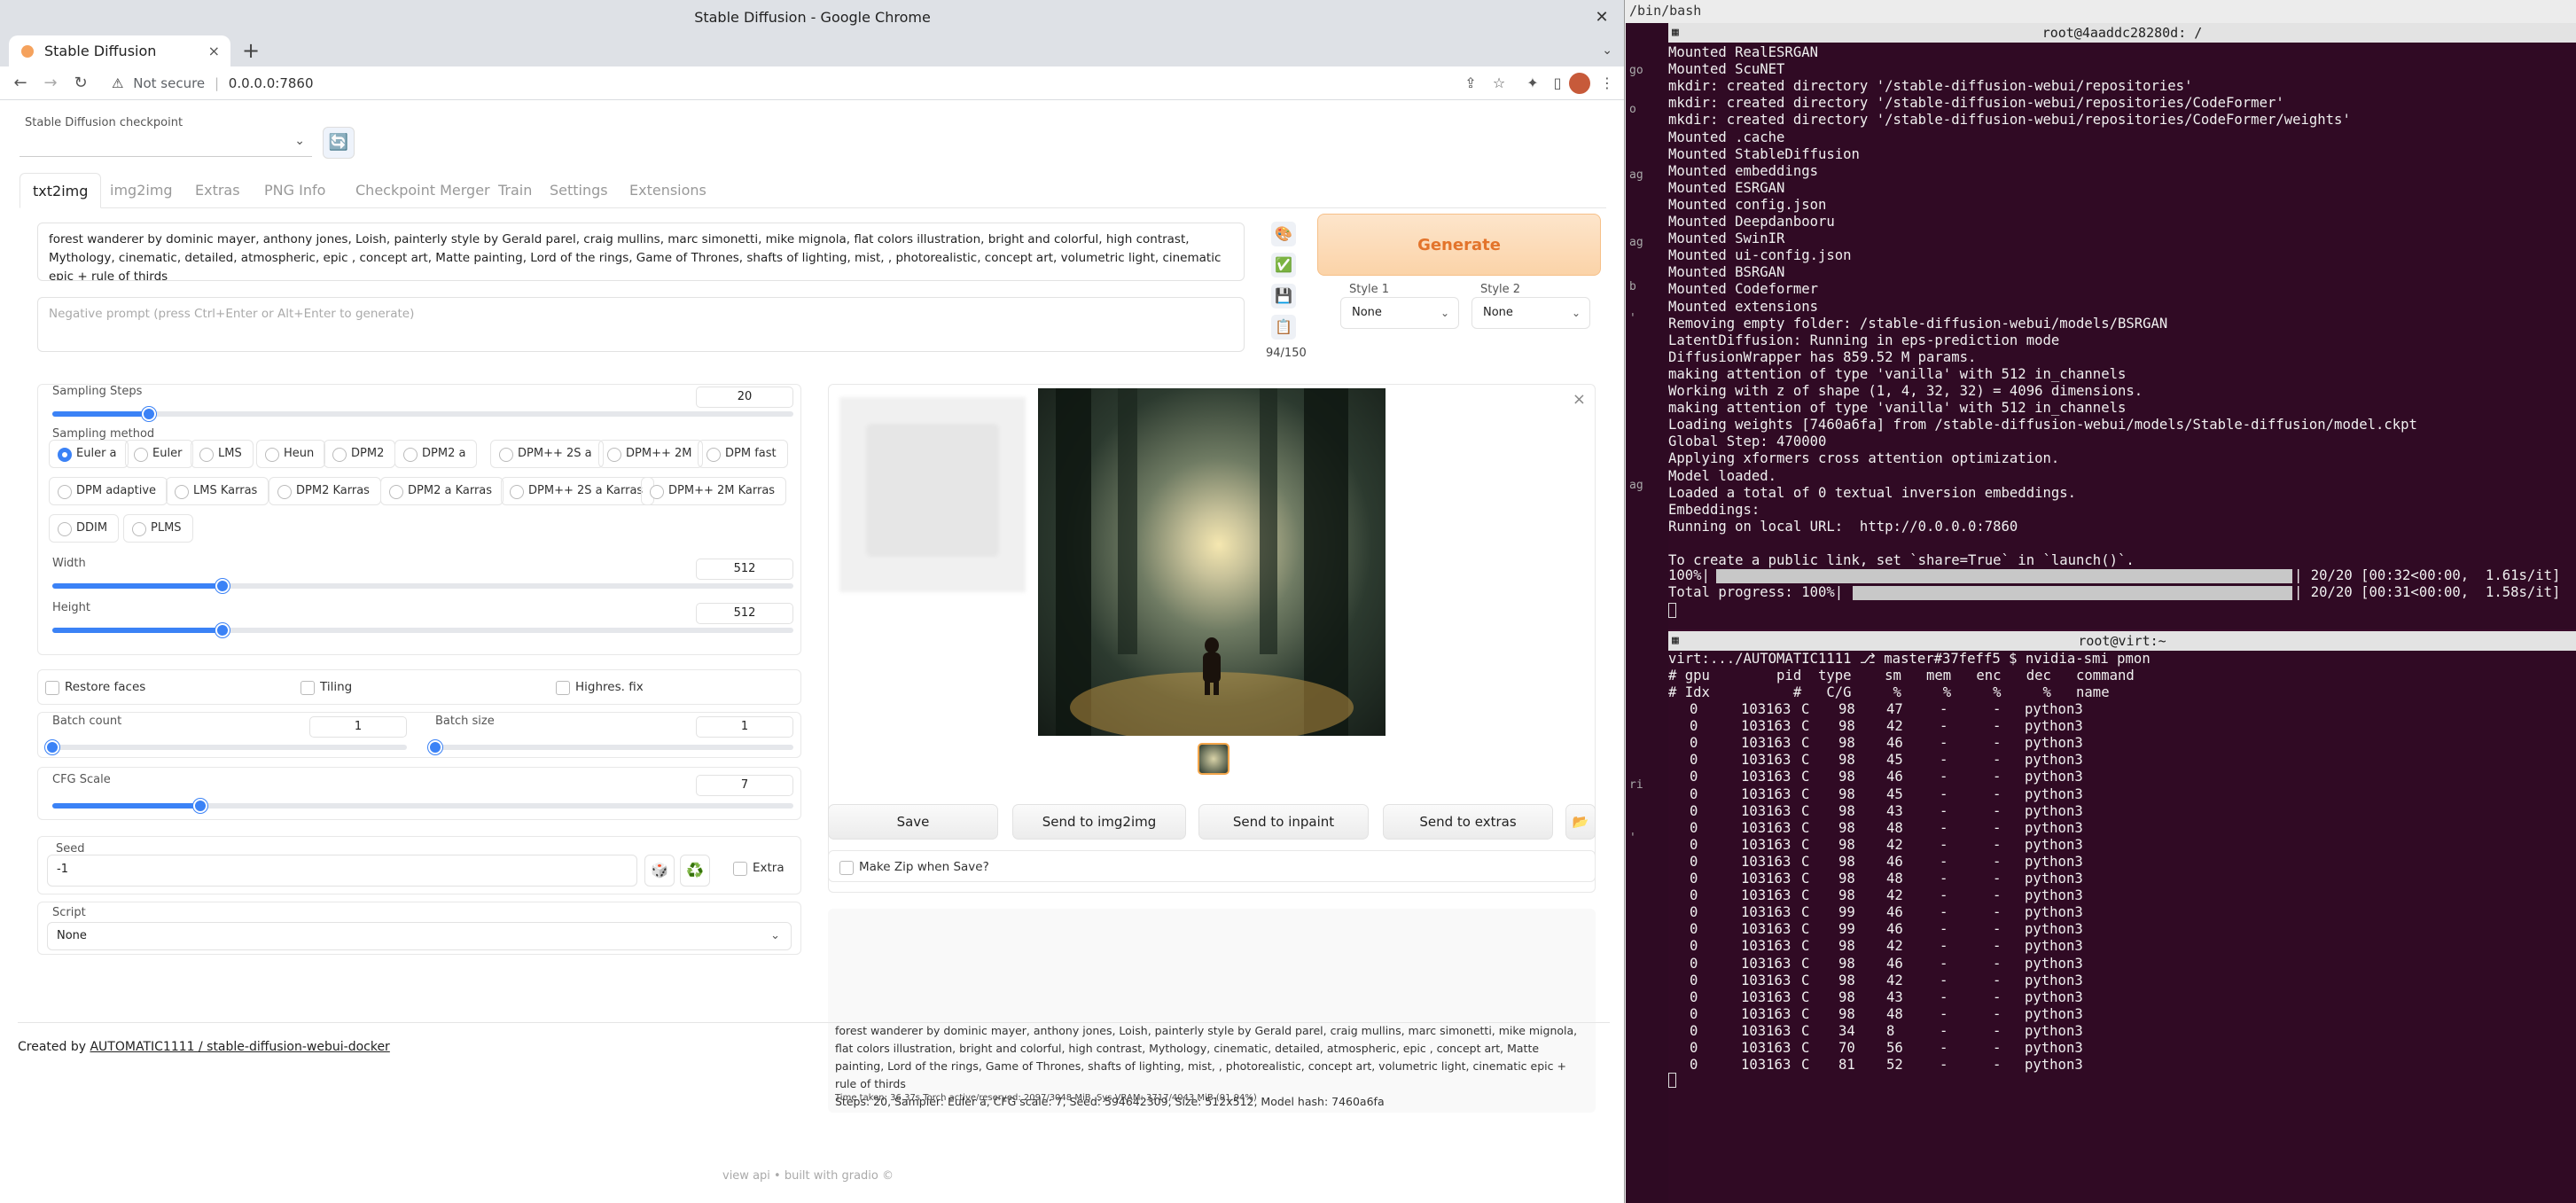  Describe the element at coordinates (1532, 84) in the screenshot. I see `extensions-icon: ✦` at that location.